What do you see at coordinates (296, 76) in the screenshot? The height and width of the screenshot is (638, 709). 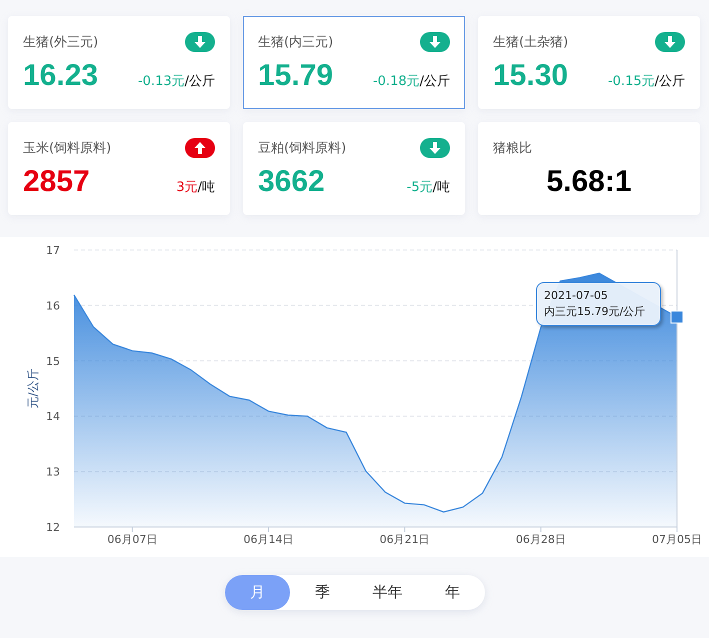 I see `price-value: 15.79` at bounding box center [296, 76].